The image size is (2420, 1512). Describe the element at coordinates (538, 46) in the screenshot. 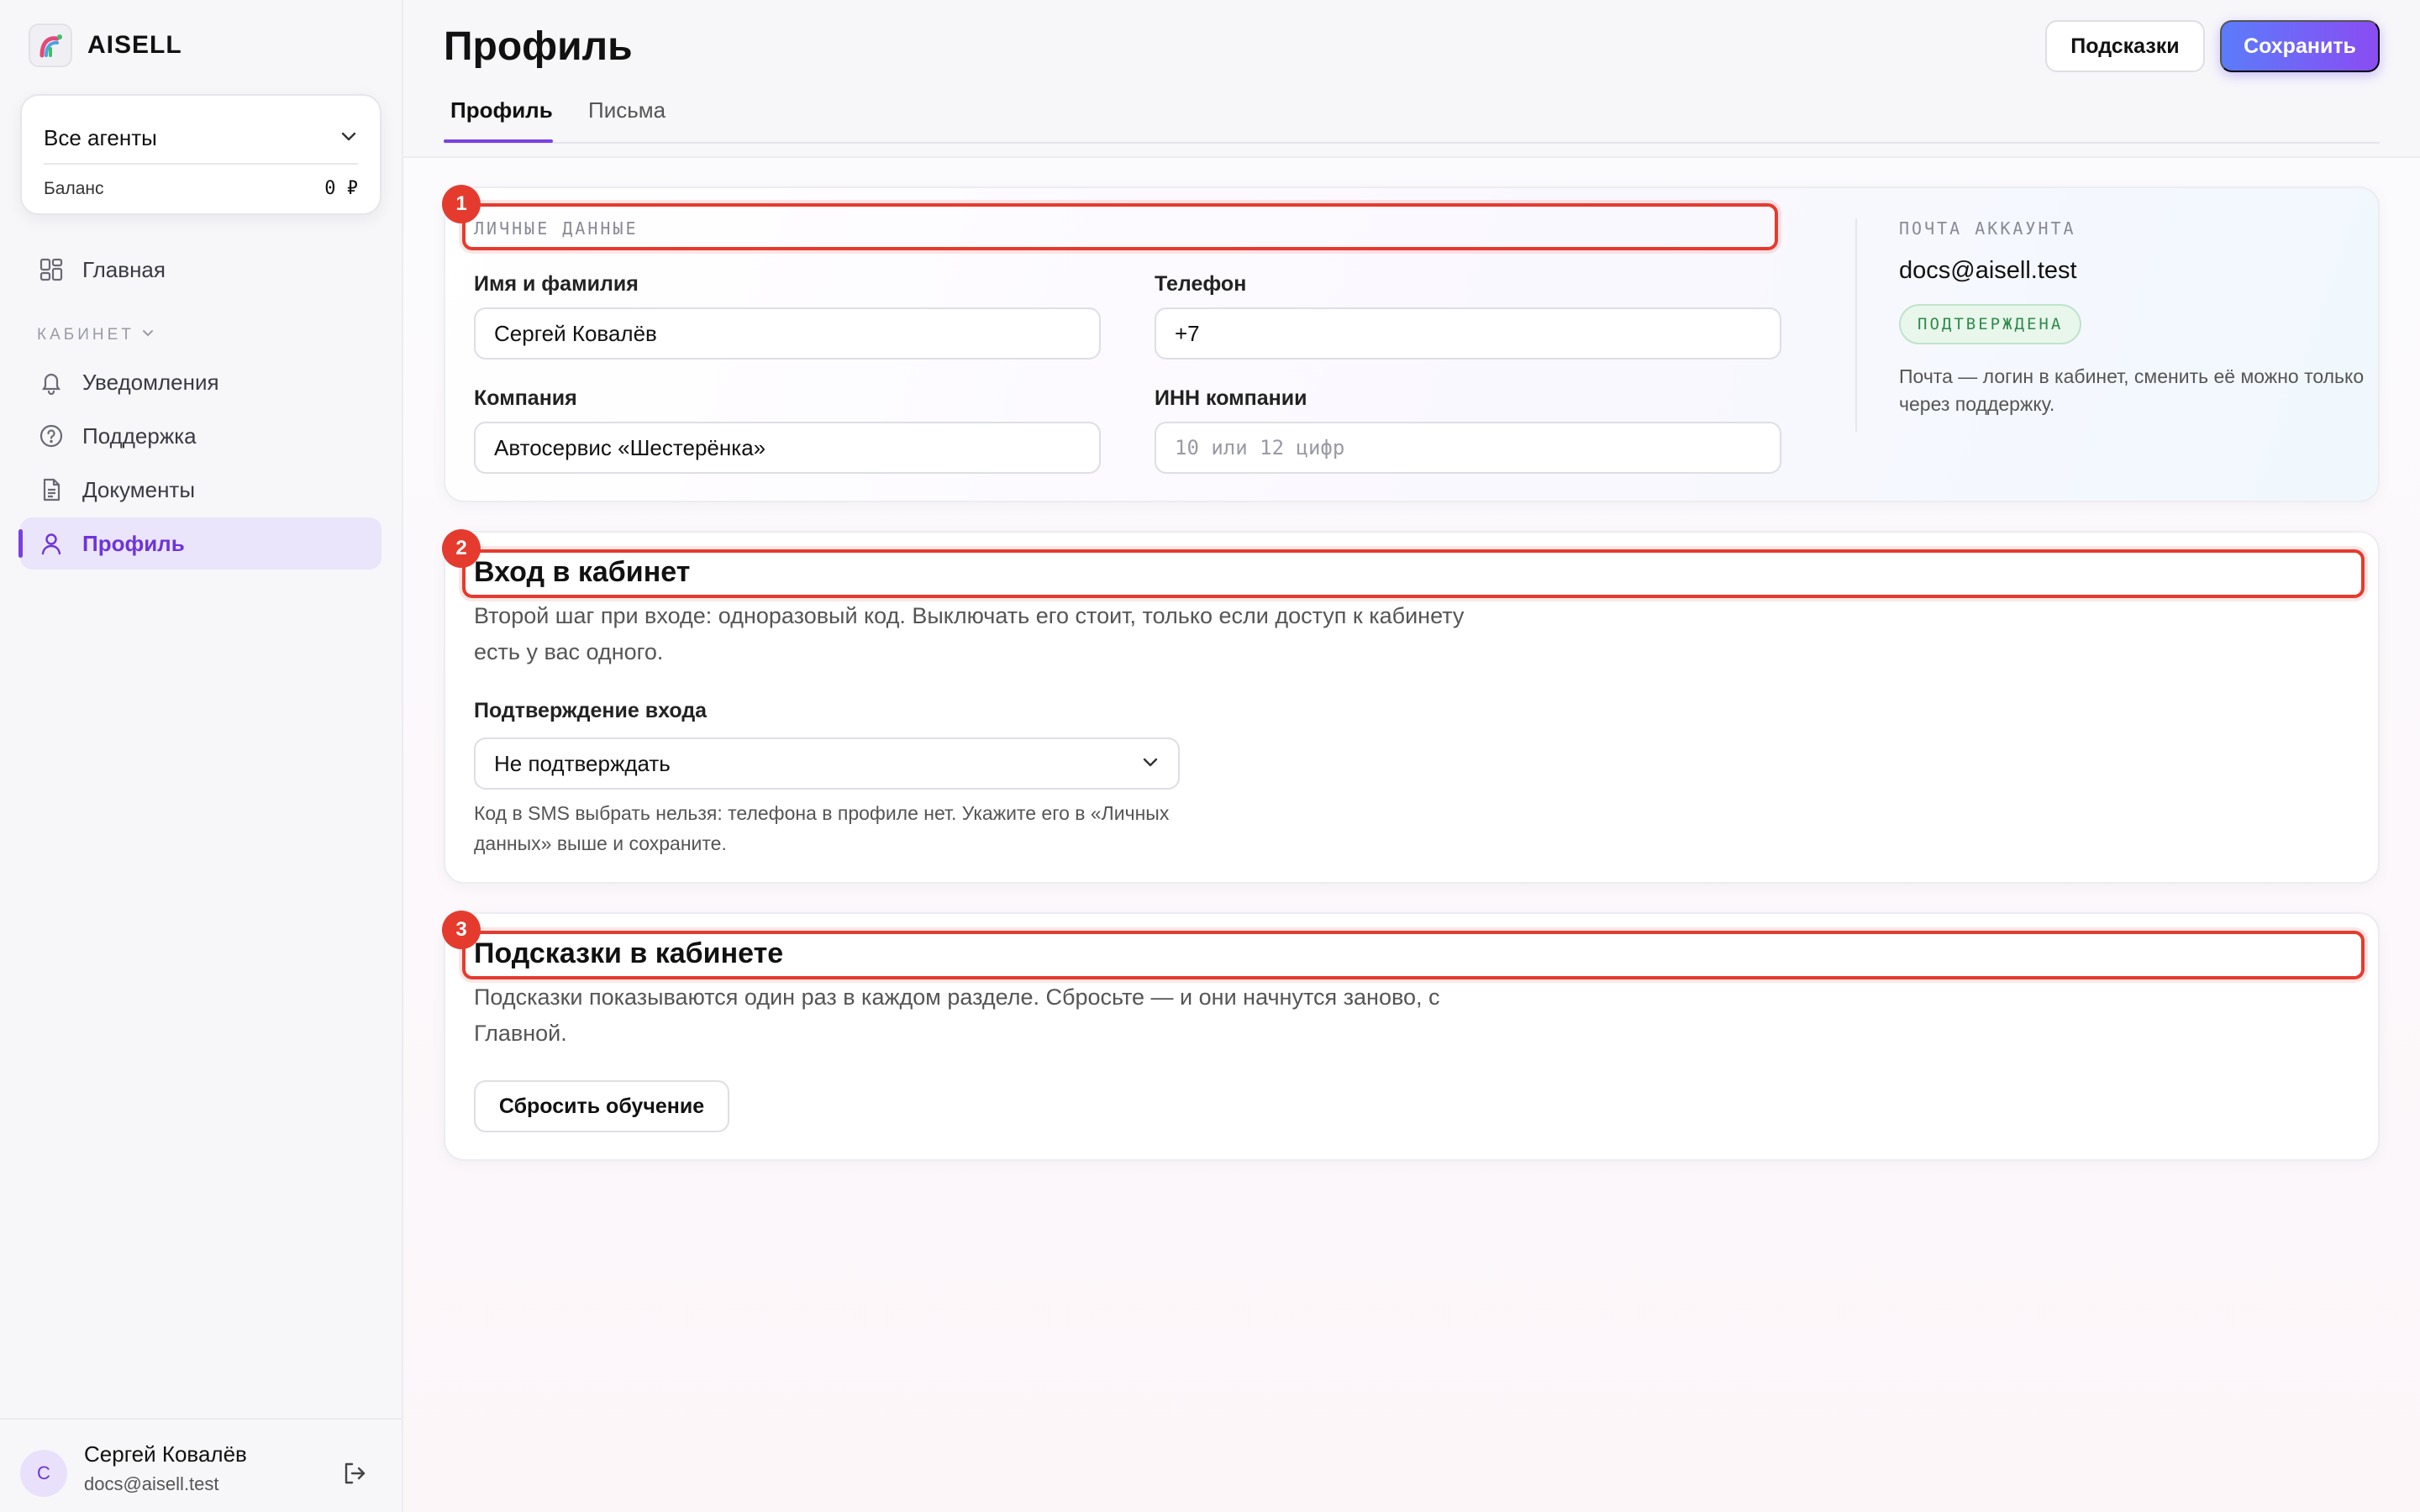

I see `page-title: Профиль` at that location.